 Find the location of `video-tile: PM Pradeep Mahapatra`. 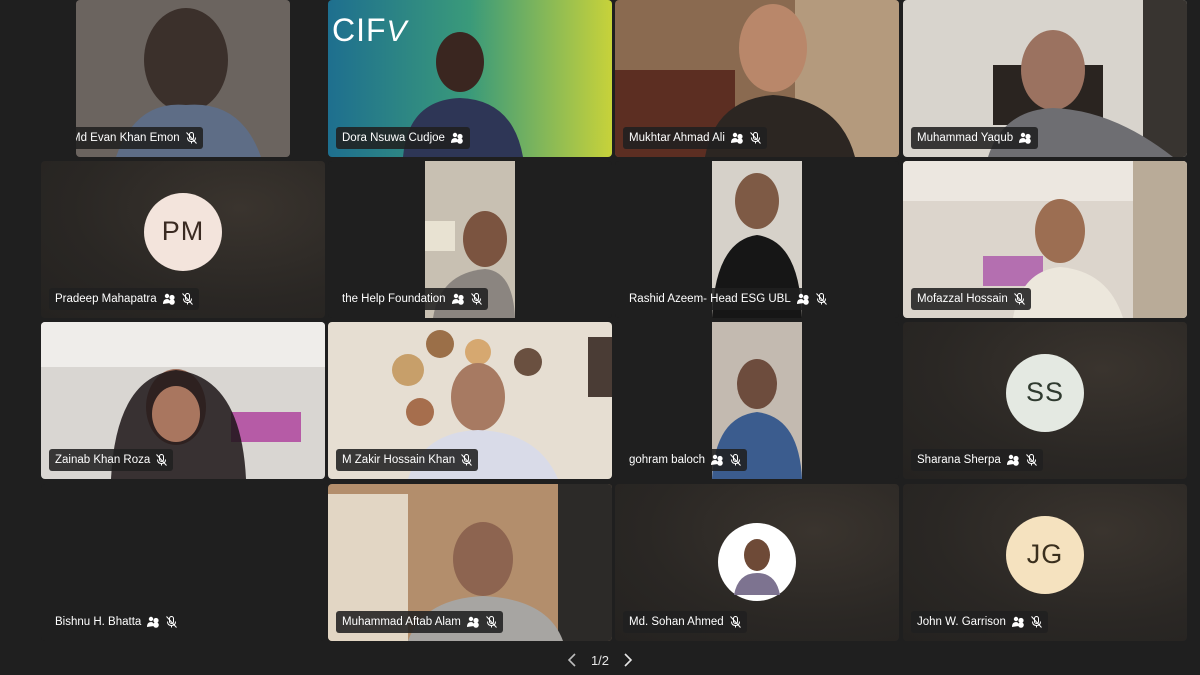

video-tile: PM Pradeep Mahapatra is located at coordinates (183, 239).